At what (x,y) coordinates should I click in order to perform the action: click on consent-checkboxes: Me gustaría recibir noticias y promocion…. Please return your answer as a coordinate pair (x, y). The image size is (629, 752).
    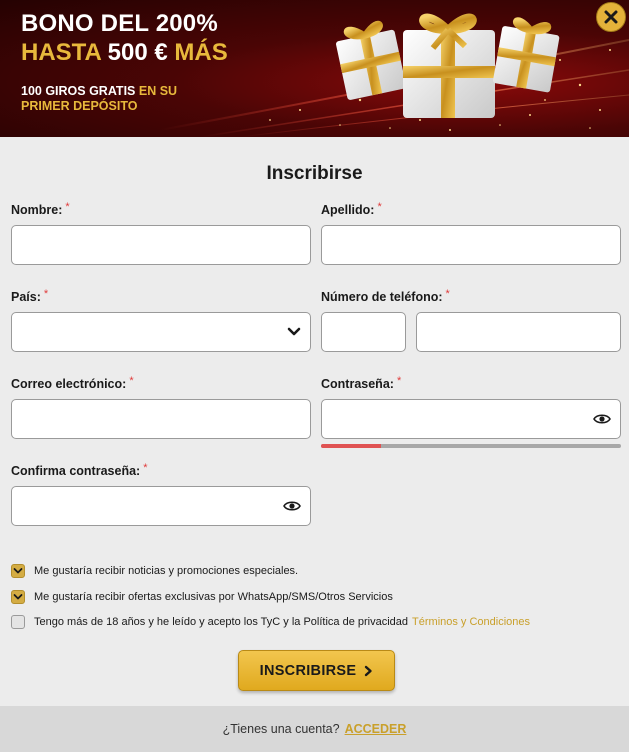
    Looking at the image, I should click on (270, 600).